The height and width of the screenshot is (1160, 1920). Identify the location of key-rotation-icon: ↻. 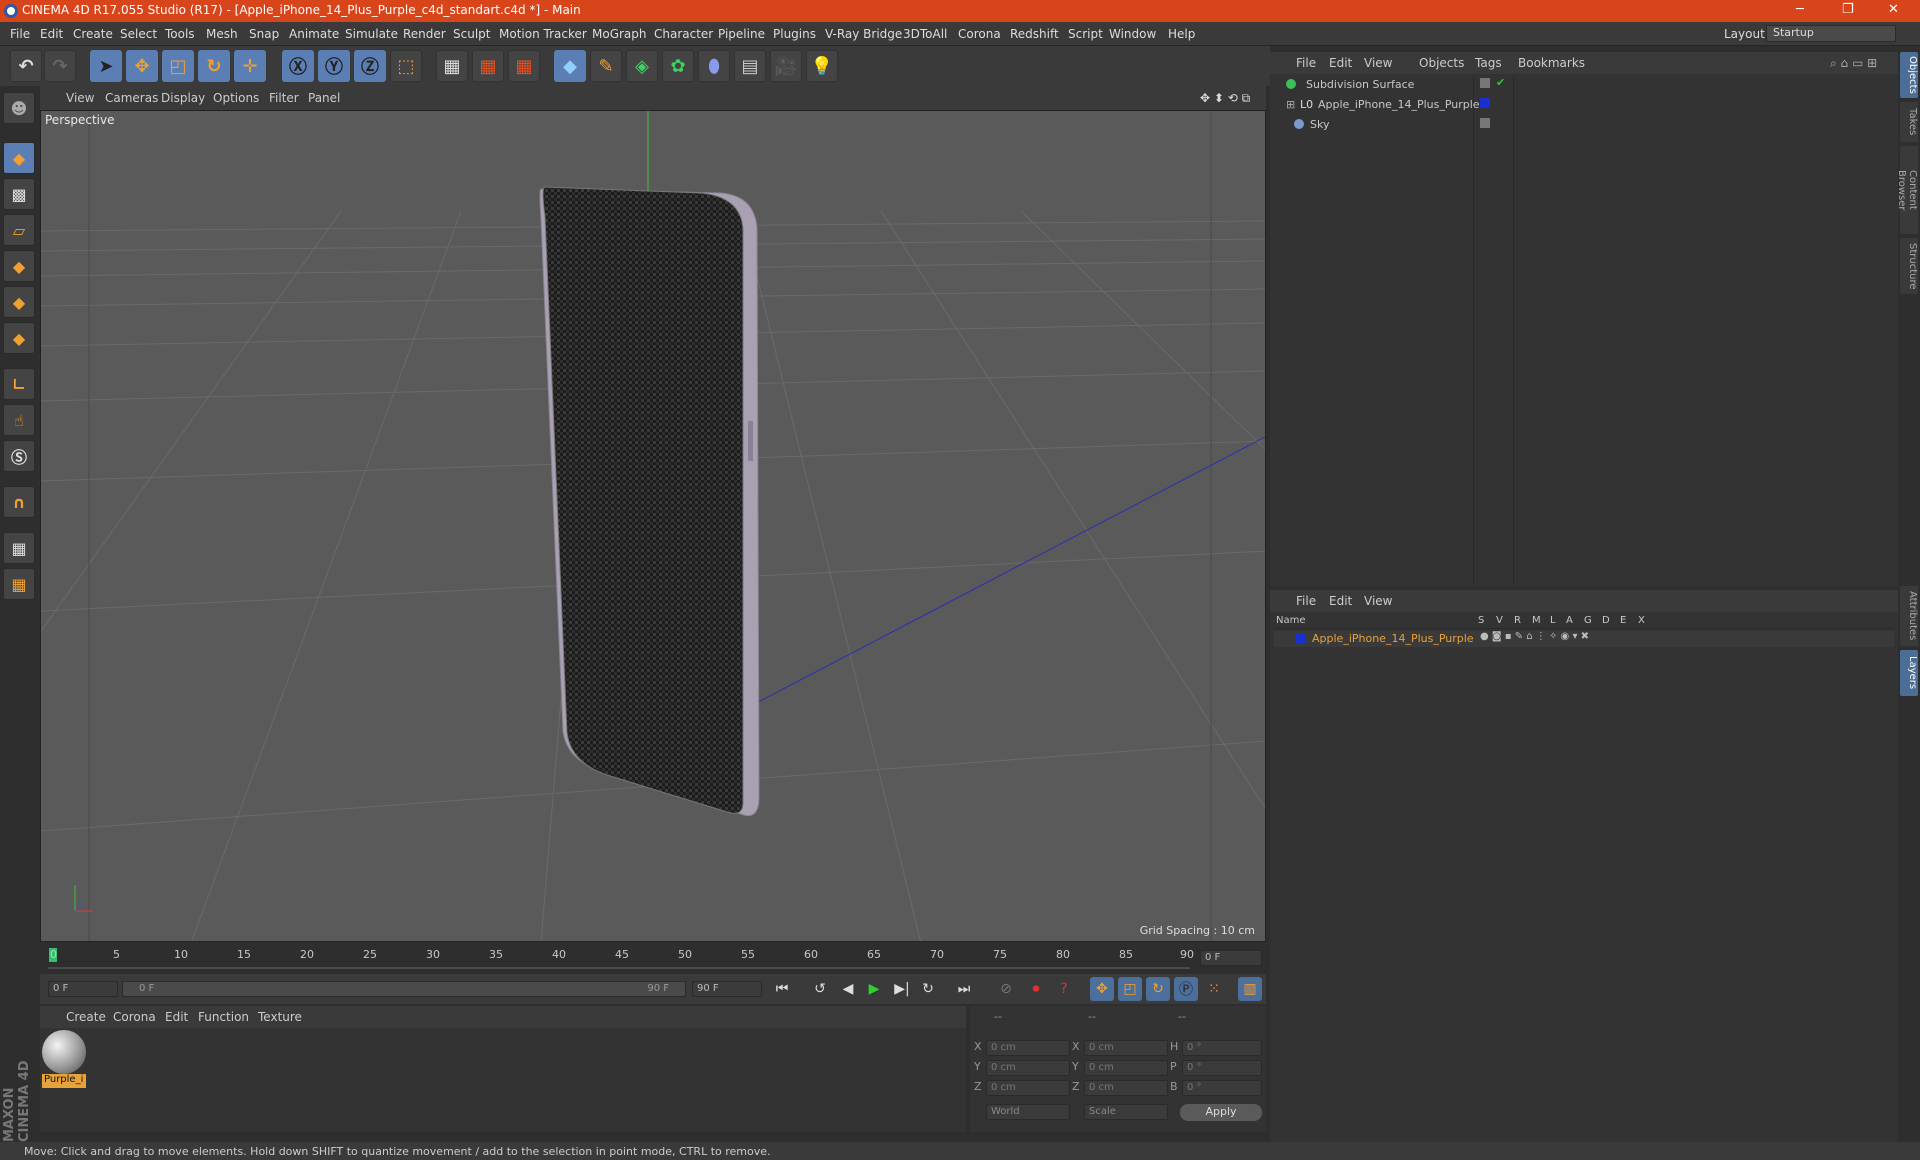
(1158, 989).